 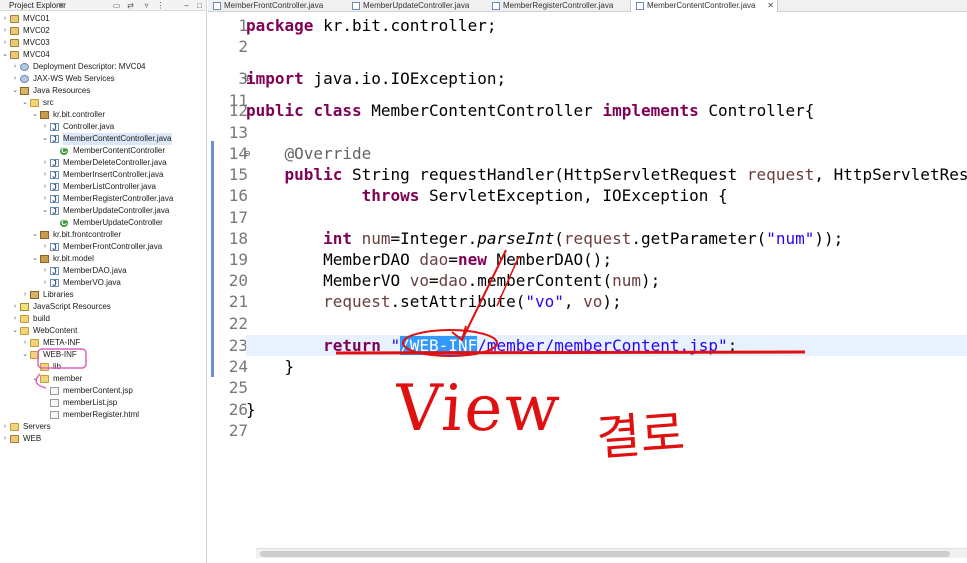 What do you see at coordinates (453, 280) in the screenshot?
I see `code-line-20: MemberVO vo=dao.memberContent(num);` at bounding box center [453, 280].